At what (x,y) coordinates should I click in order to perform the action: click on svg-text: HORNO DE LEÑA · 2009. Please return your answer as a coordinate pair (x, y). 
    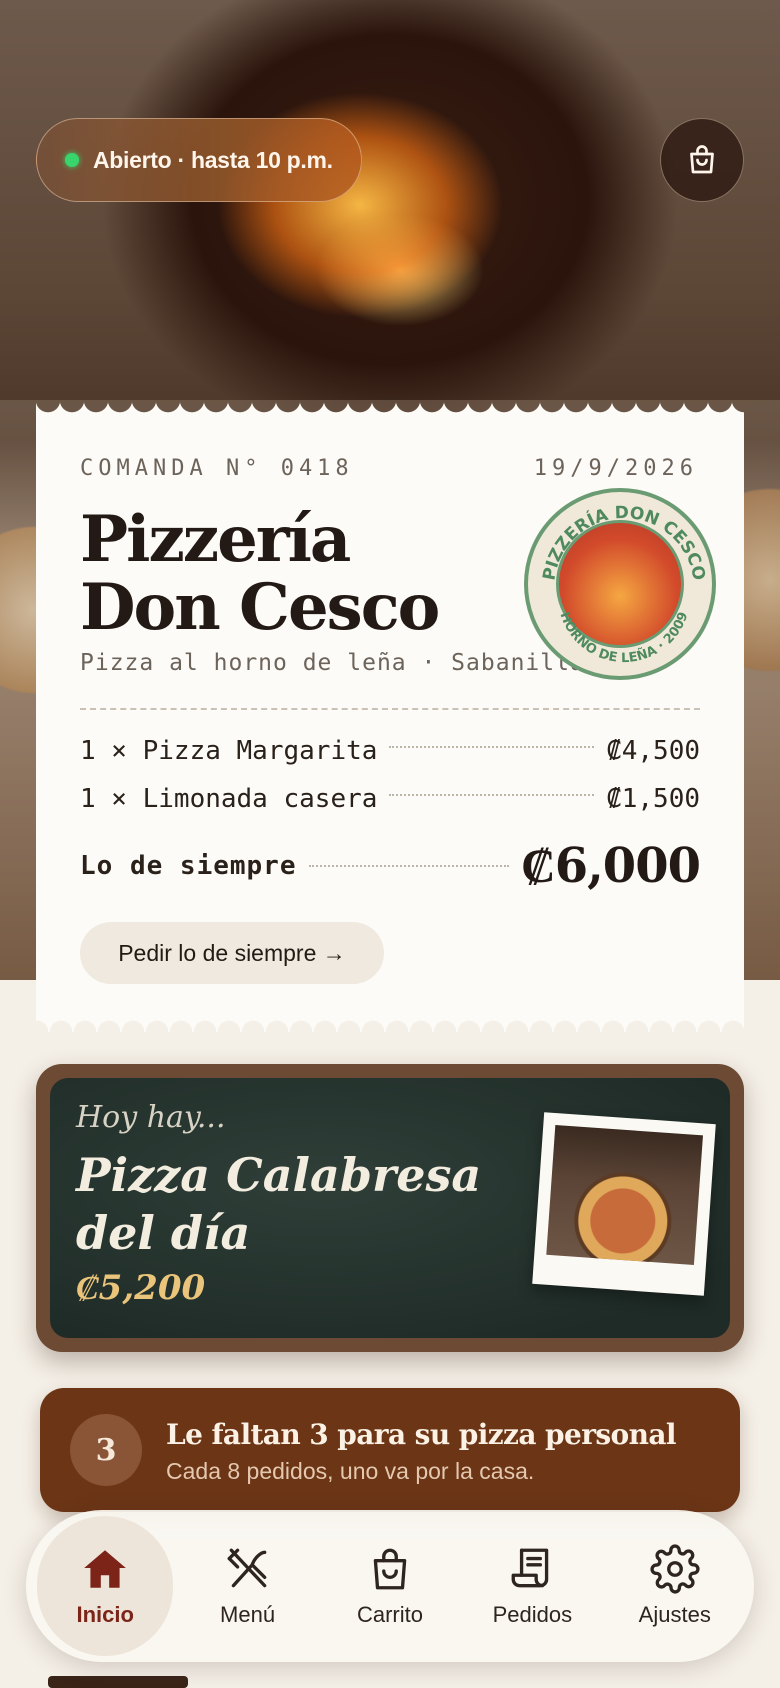
    Looking at the image, I should click on (623, 638).